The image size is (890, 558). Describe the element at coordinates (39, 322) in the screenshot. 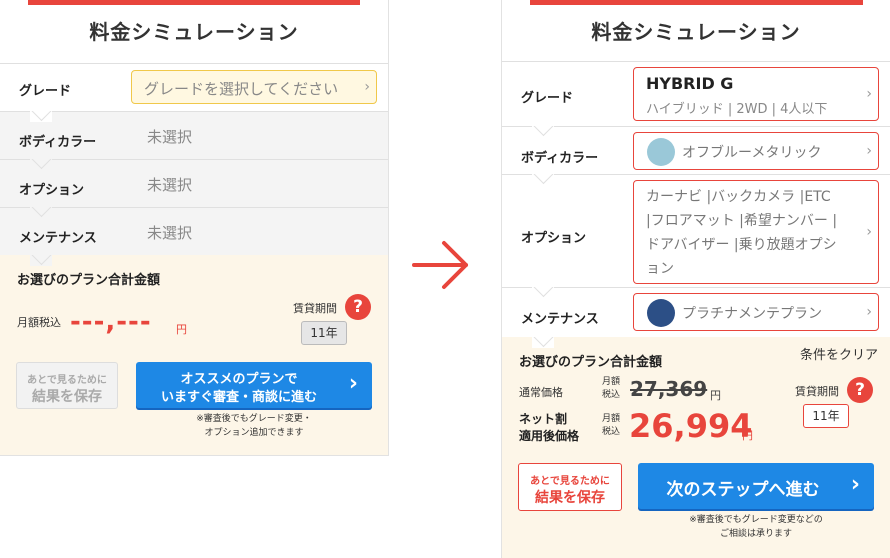

I see `monthly-tax-label: 月額税込` at that location.